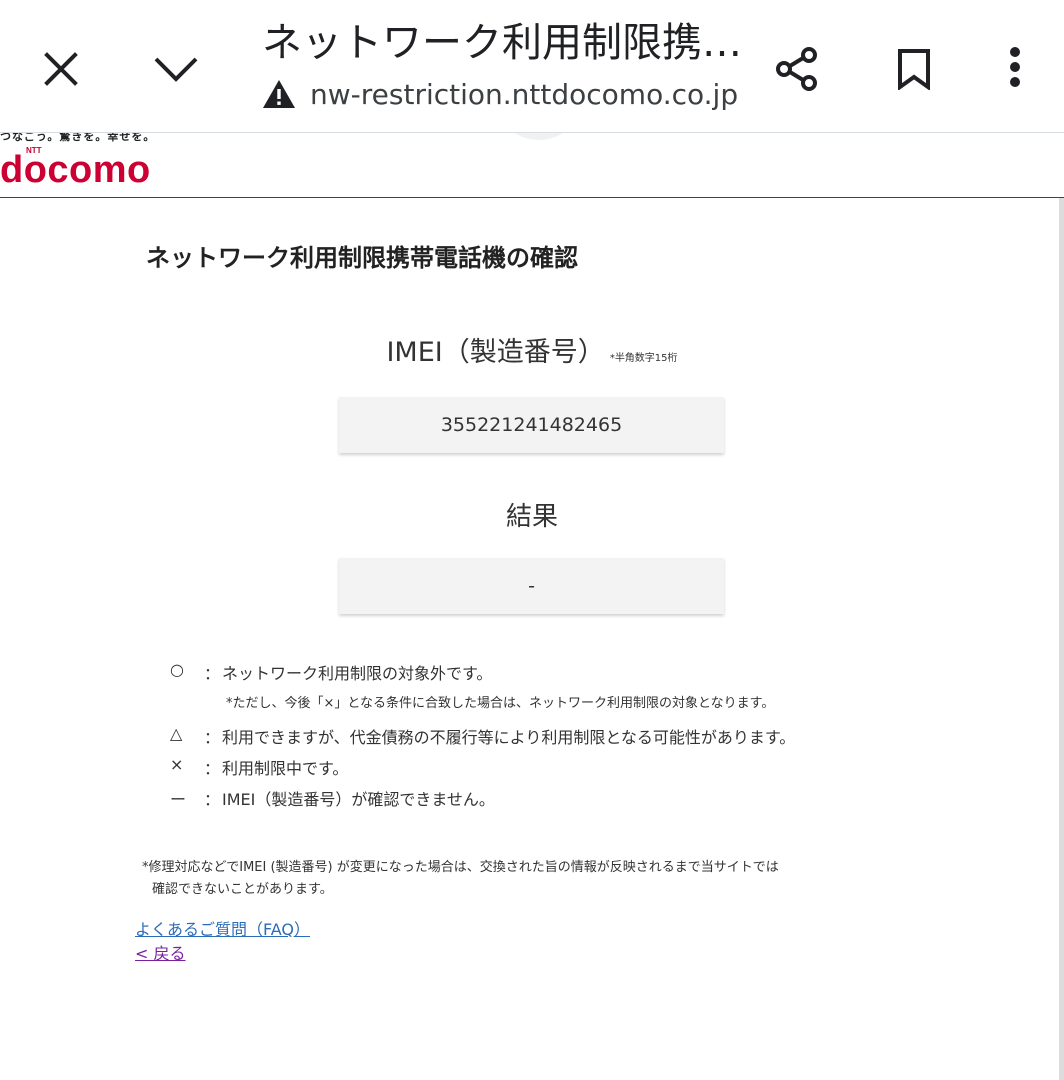  What do you see at coordinates (643, 358) in the screenshot?
I see `imei-hint: *半角数字15桁` at bounding box center [643, 358].